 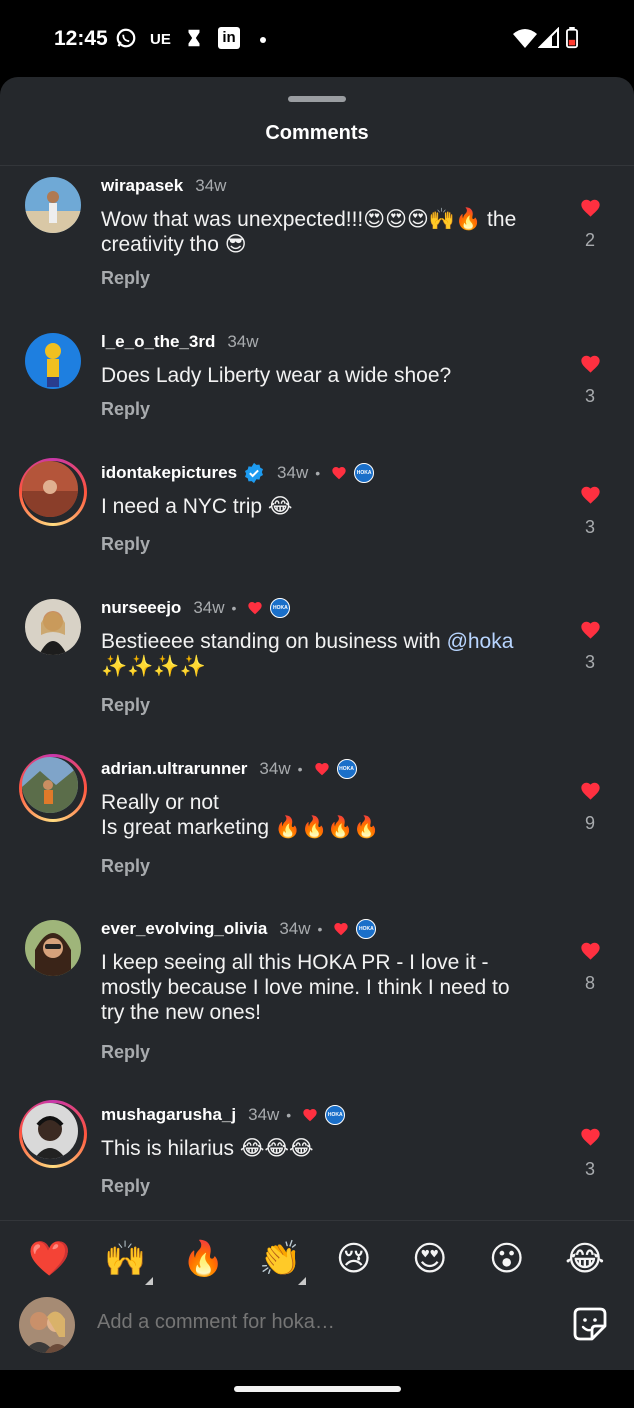 What do you see at coordinates (317, 99) in the screenshot?
I see `drag-handle` at bounding box center [317, 99].